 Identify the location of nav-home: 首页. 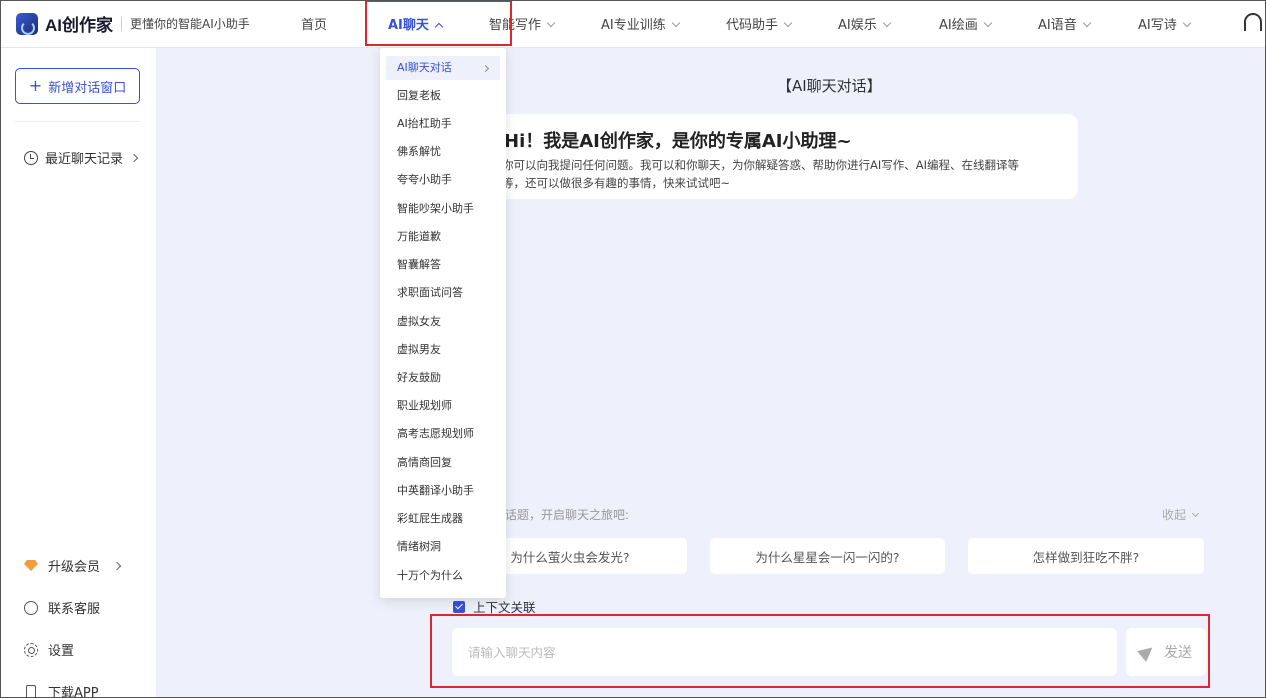
(314, 23).